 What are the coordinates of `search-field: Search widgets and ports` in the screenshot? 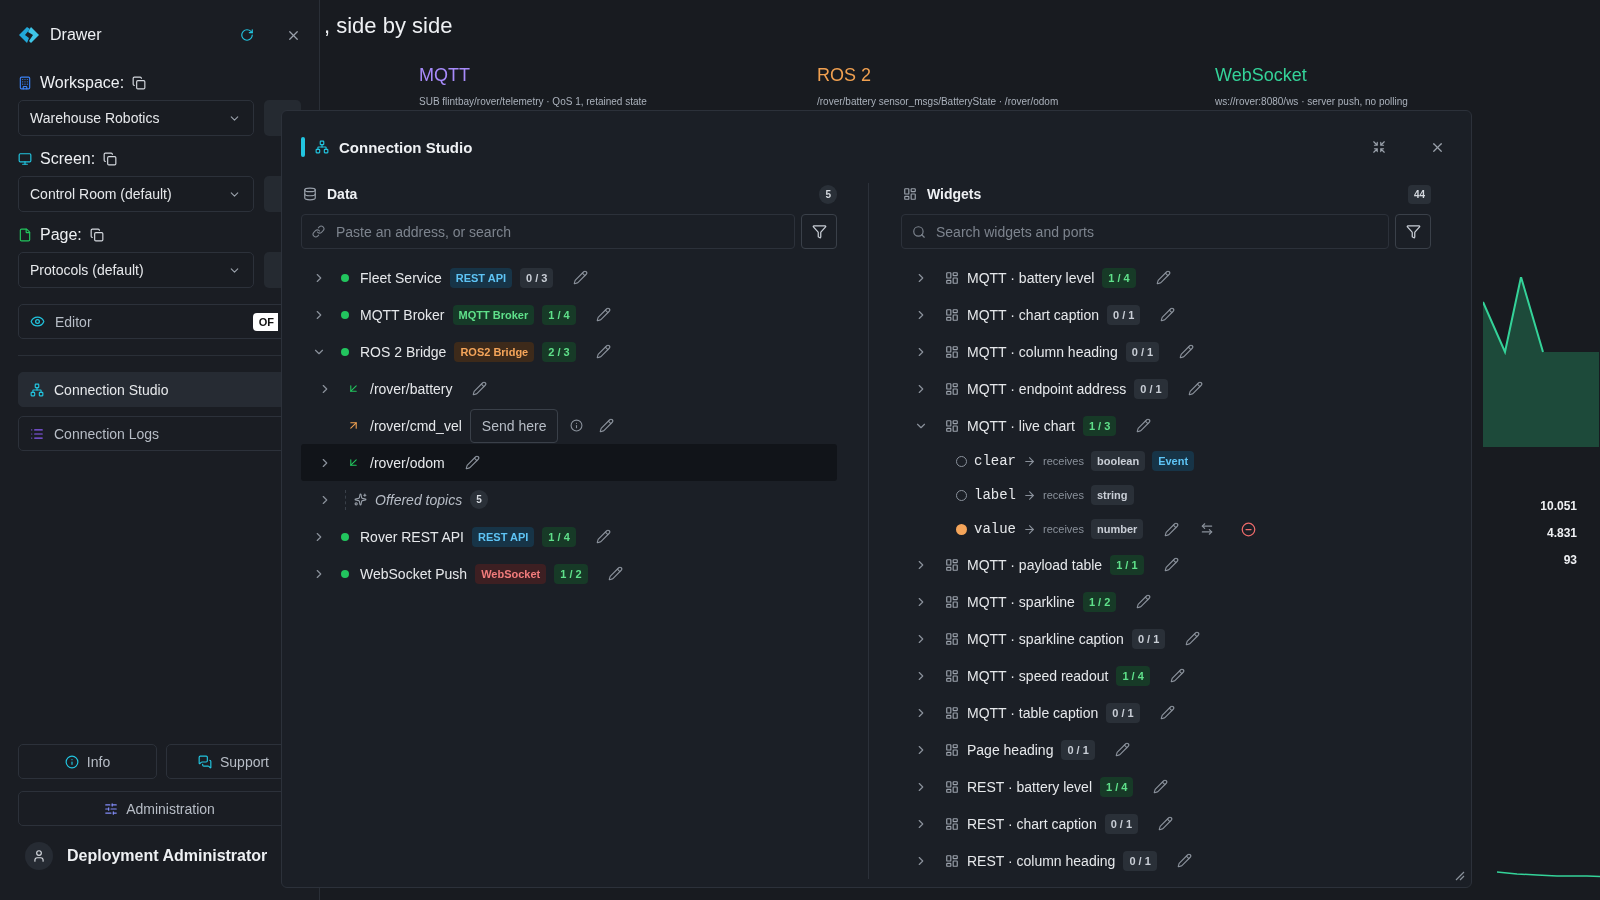 It's located at (1145, 231).